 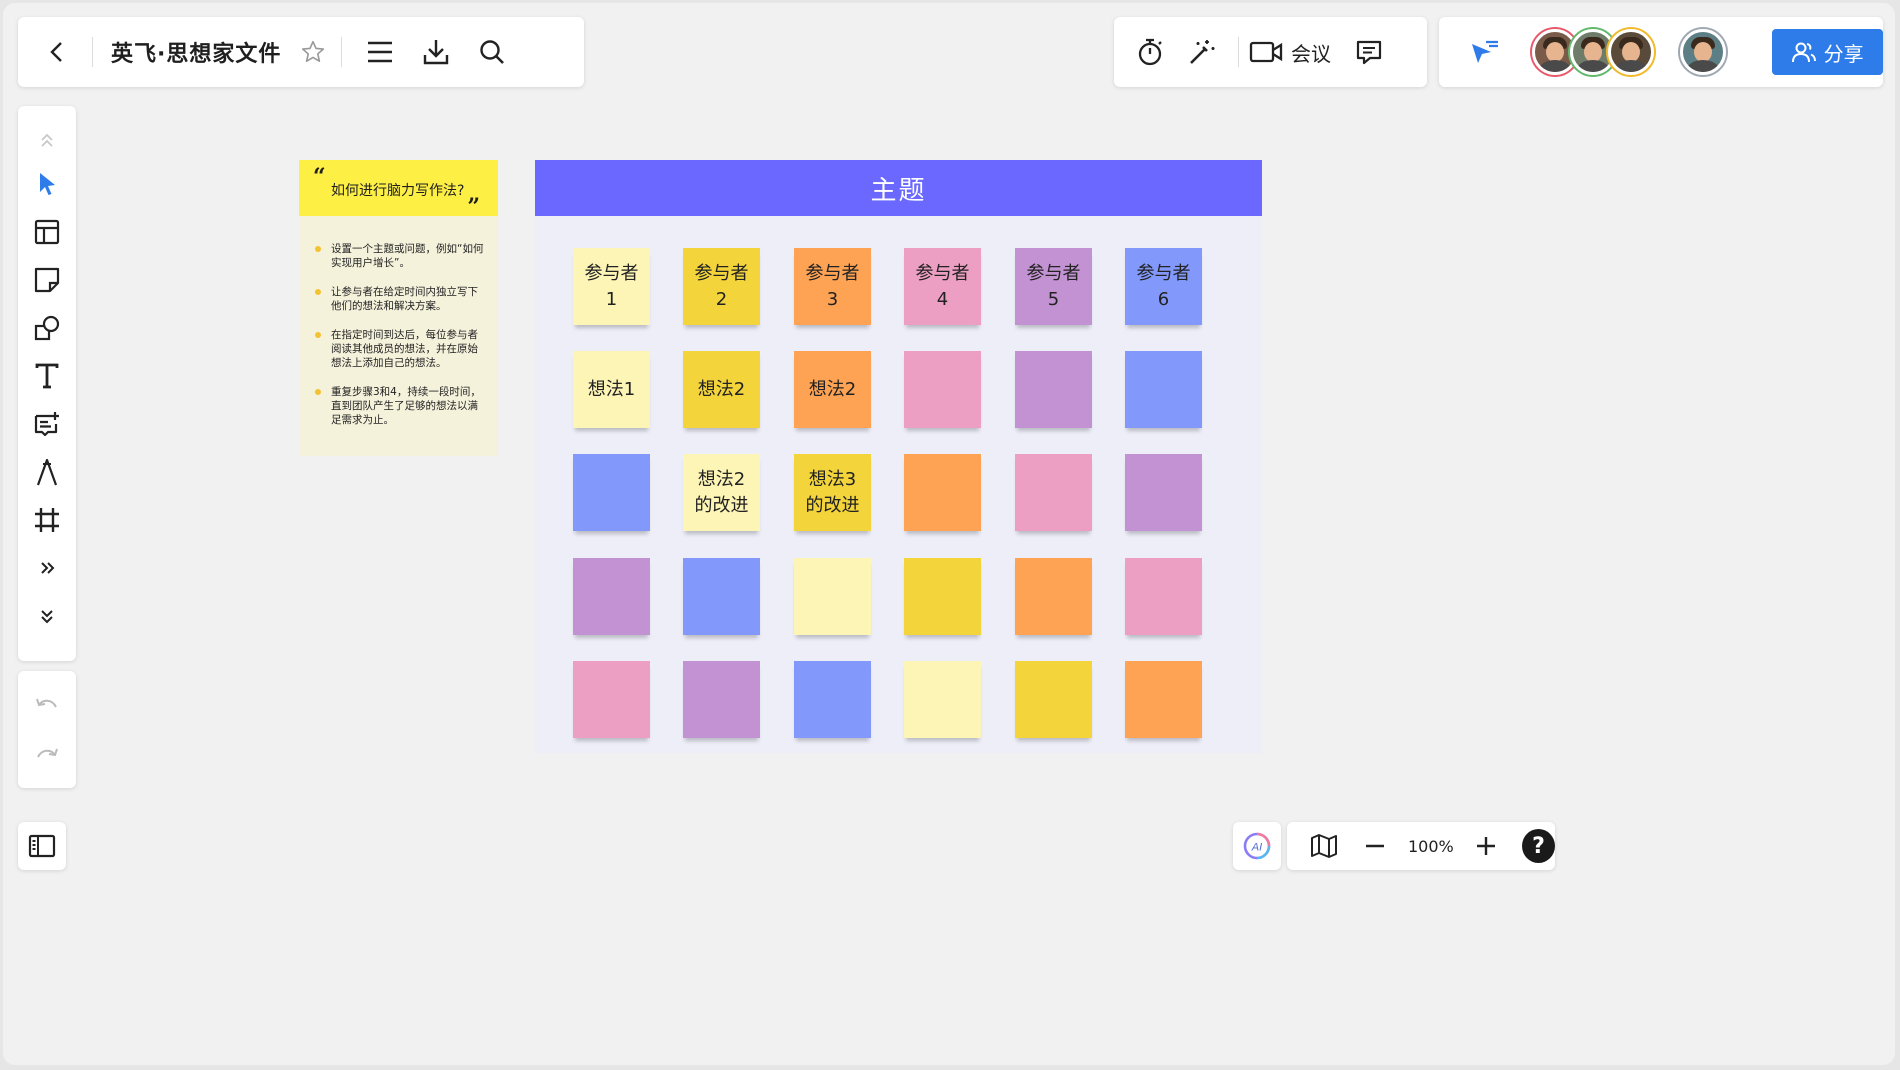 I want to click on sticky-note: 参与者 4, so click(x=942, y=286).